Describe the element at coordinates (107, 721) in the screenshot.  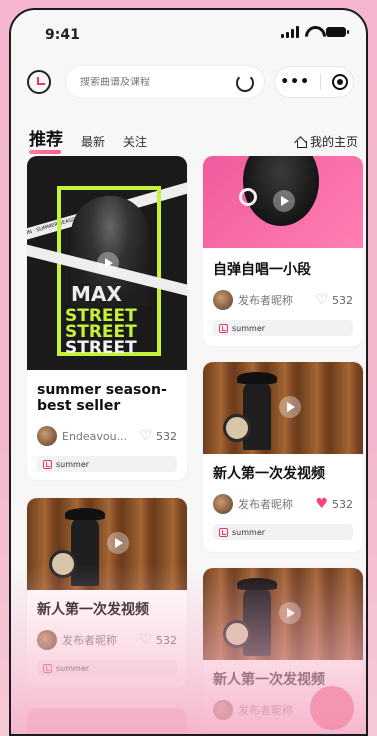
I see `feed-card` at that location.